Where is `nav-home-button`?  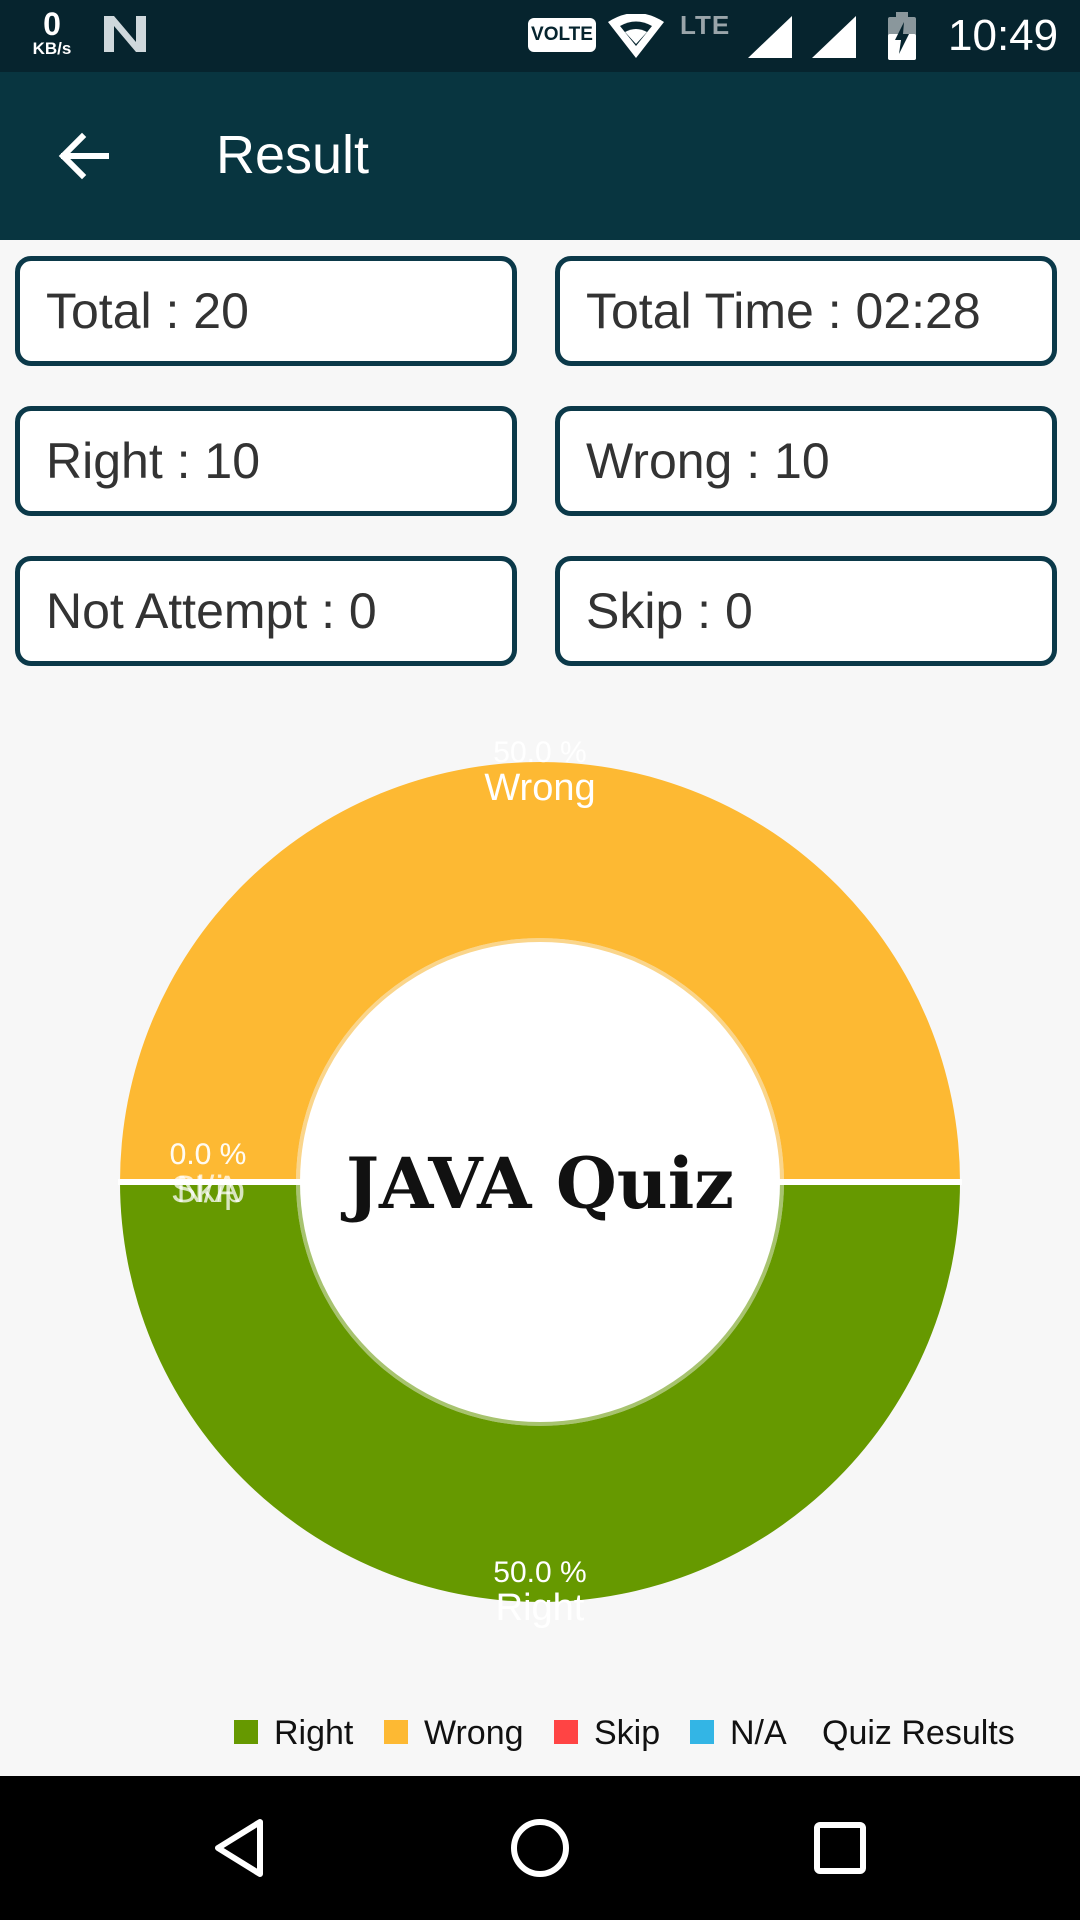 nav-home-button is located at coordinates (540, 1848).